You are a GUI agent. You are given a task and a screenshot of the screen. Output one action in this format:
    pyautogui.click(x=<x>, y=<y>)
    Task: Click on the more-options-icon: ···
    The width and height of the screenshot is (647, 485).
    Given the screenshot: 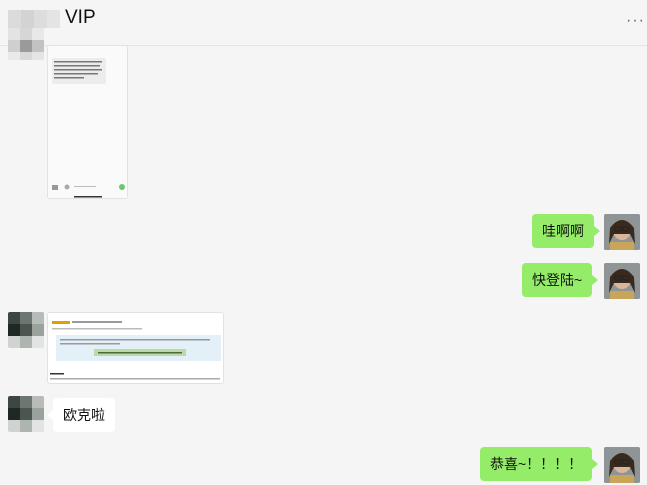 What is the action you would take?
    pyautogui.click(x=635, y=21)
    